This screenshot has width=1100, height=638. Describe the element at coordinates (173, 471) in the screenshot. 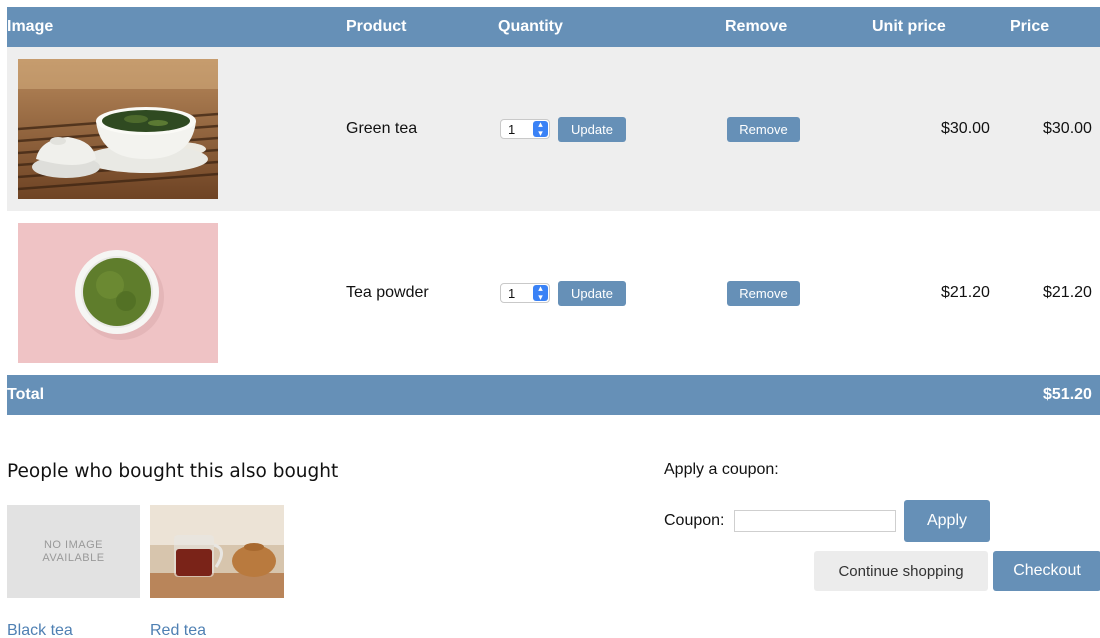

I see `also-bought-title: People who bought this also bought` at that location.